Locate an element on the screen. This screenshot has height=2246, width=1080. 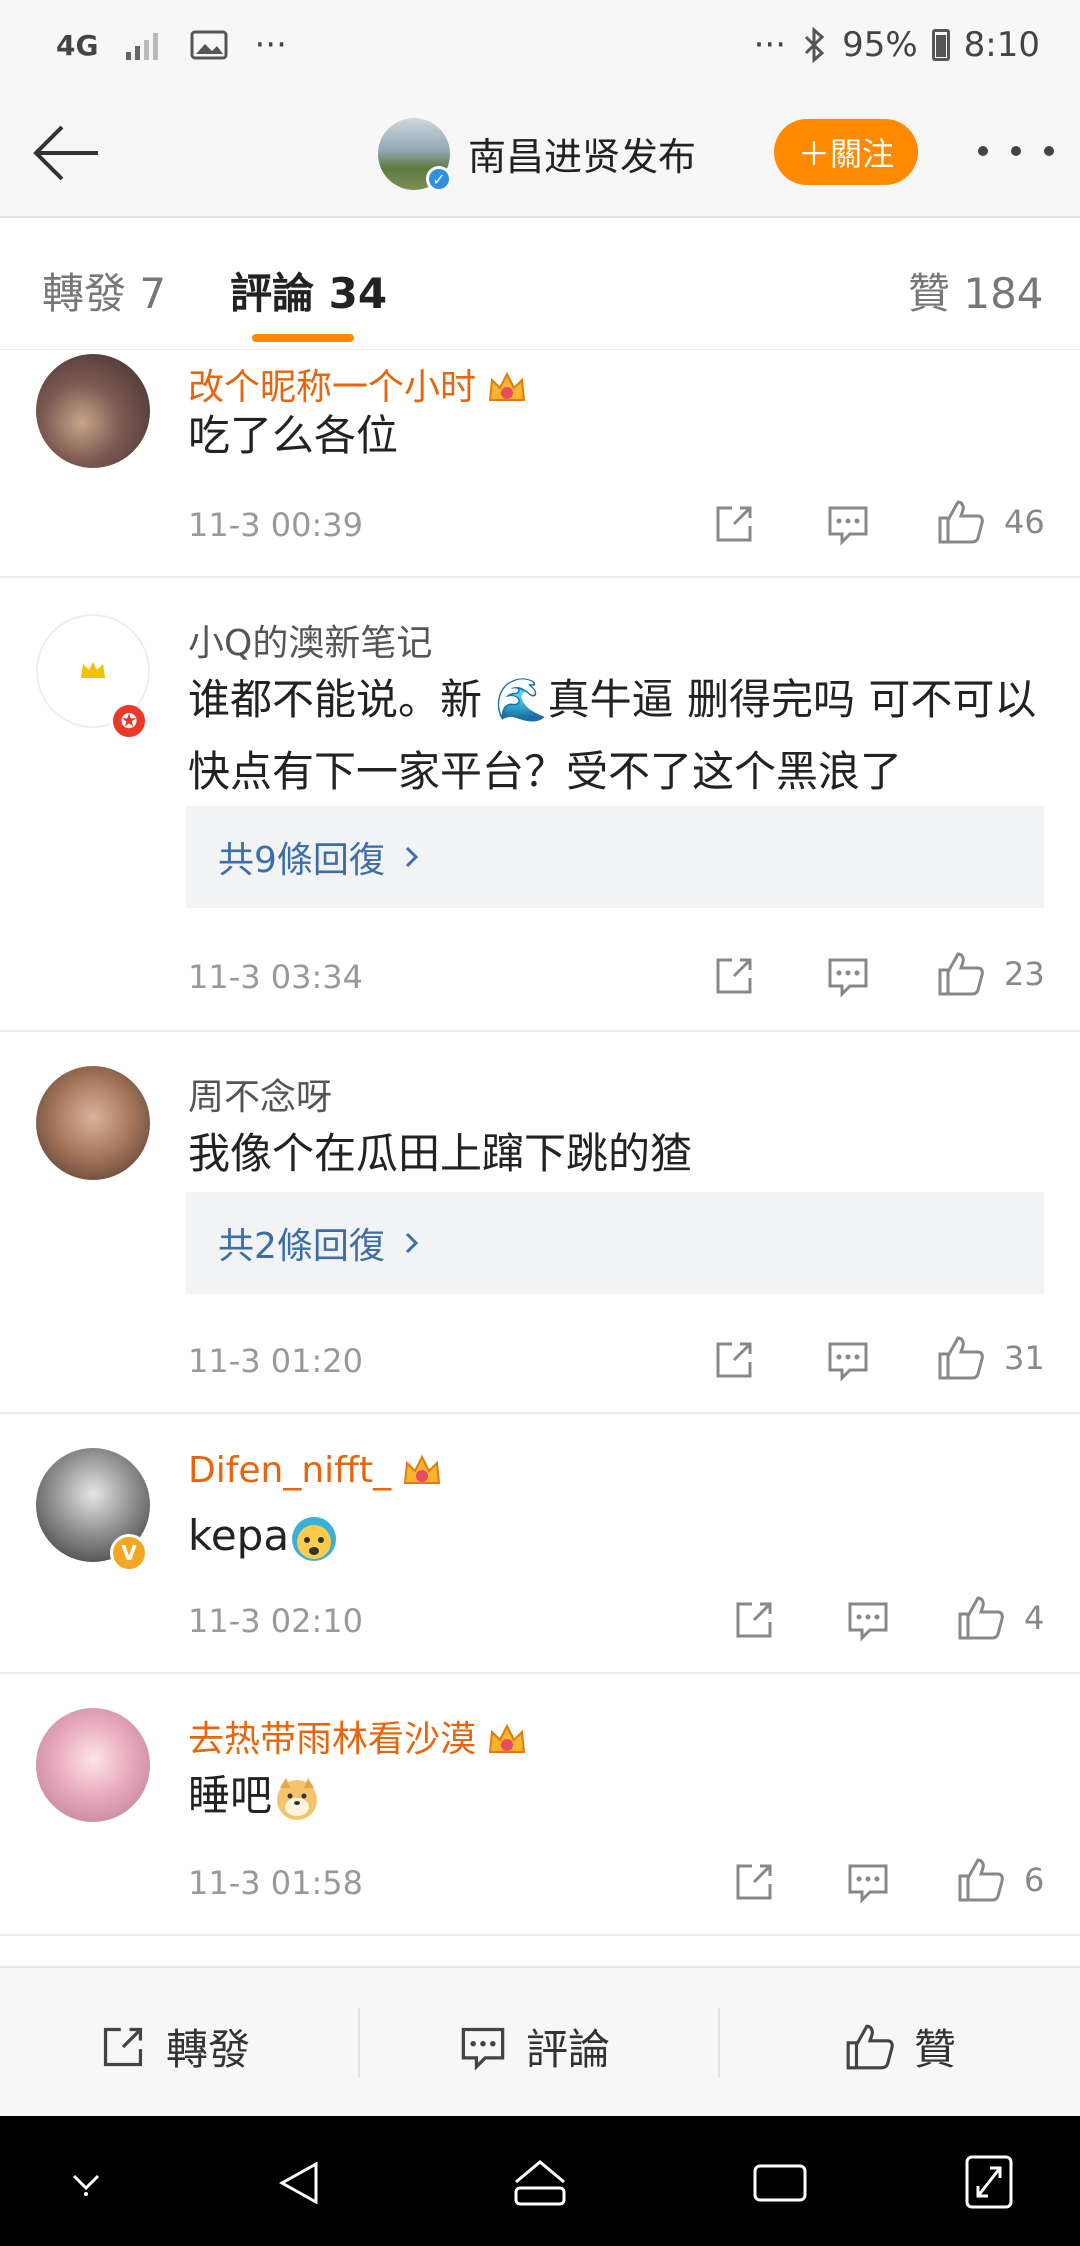
doge-emoji-icon is located at coordinates (297, 1798).